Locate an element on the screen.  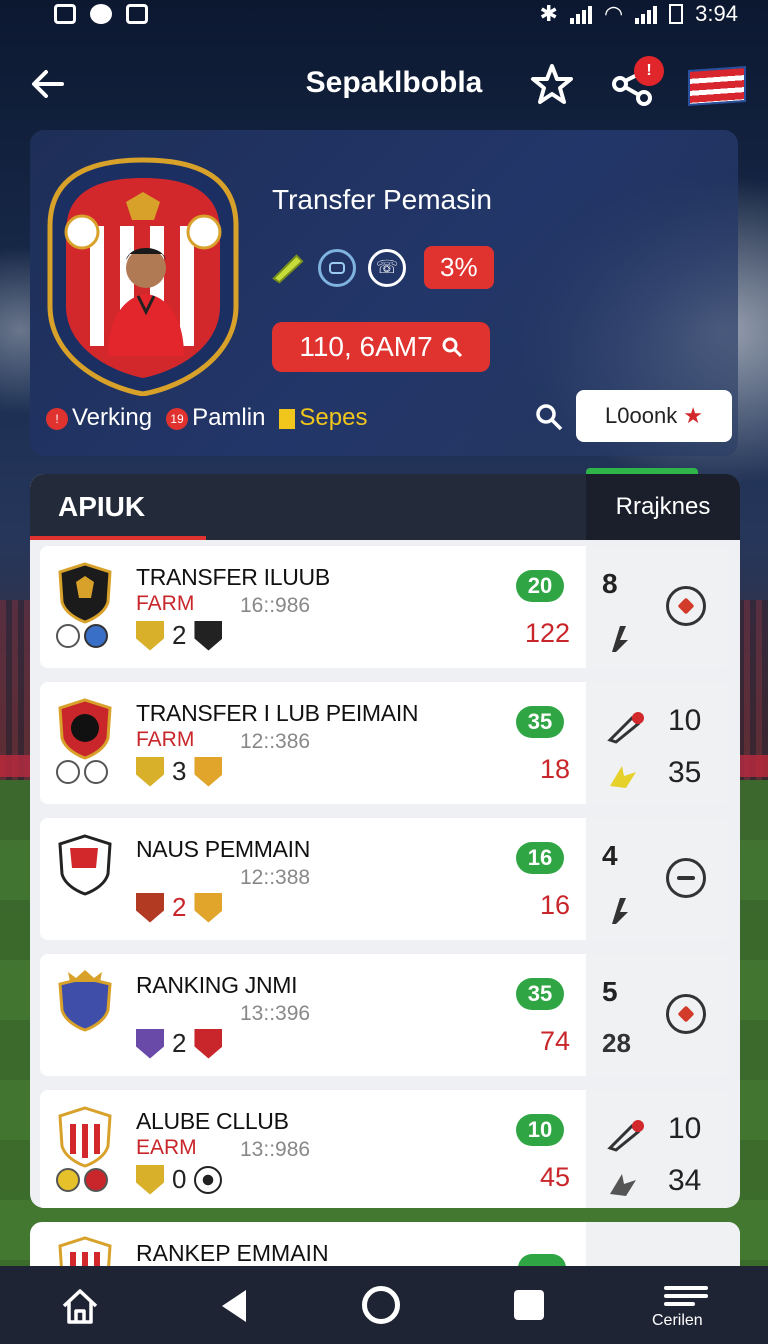
lookup-button: L0oonk ★ is located at coordinates (654, 416).